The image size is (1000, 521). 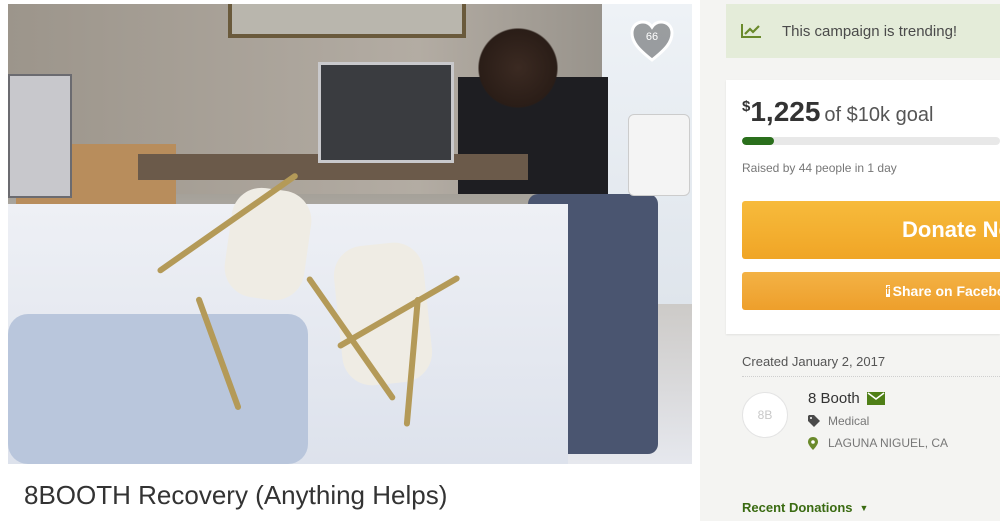 What do you see at coordinates (652, 37) in the screenshot?
I see `heart-count: 66` at bounding box center [652, 37].